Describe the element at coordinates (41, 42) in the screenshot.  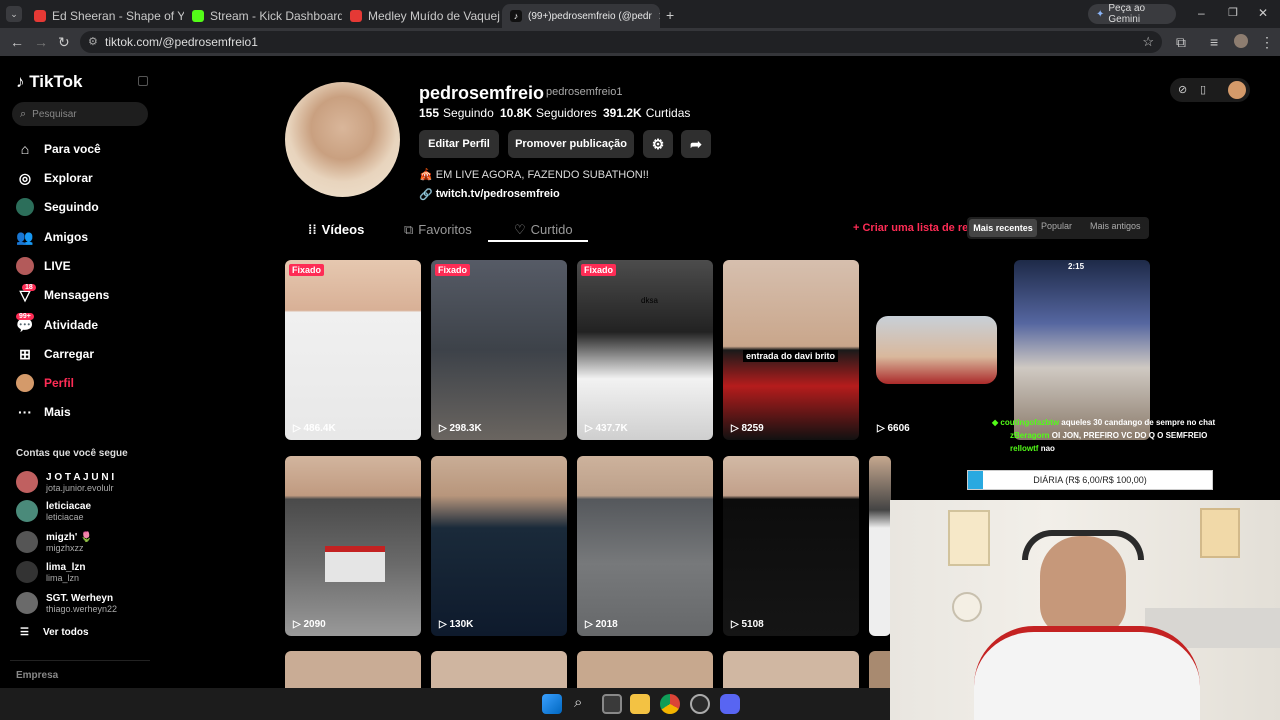
I see `forward-icon: →` at that location.